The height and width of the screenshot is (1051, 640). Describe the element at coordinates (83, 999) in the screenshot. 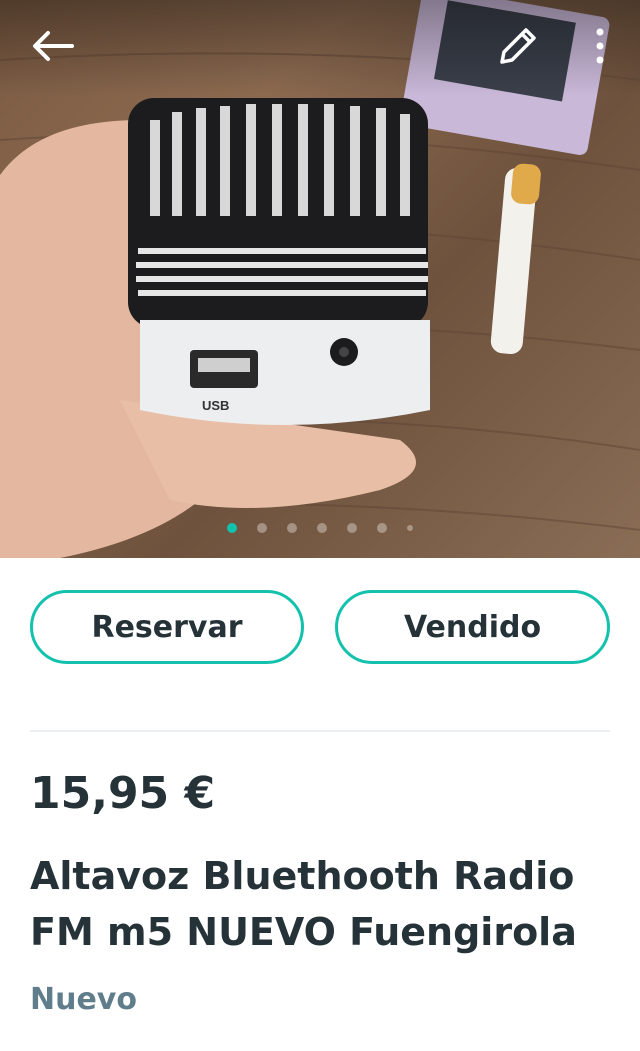

I see `item-condition: Nuevo` at that location.